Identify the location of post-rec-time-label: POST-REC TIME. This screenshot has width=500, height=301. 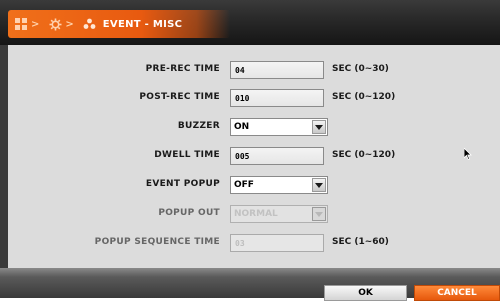
(179, 97).